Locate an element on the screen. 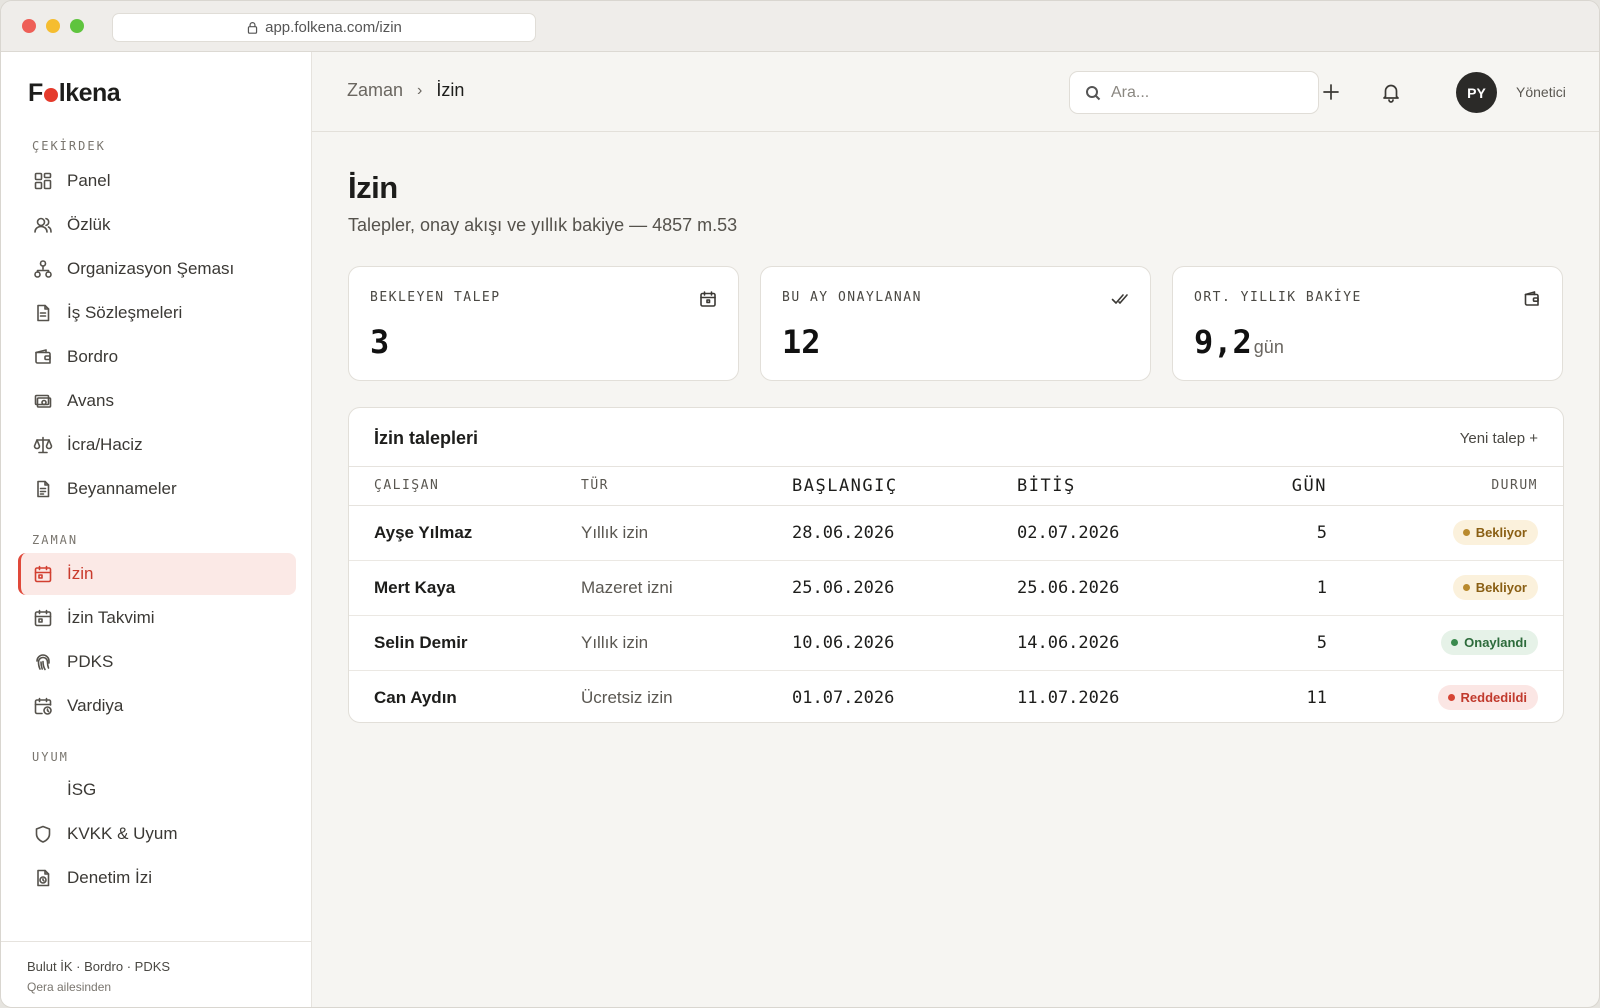  status-cell: Reddedildi is located at coordinates (1445, 696).